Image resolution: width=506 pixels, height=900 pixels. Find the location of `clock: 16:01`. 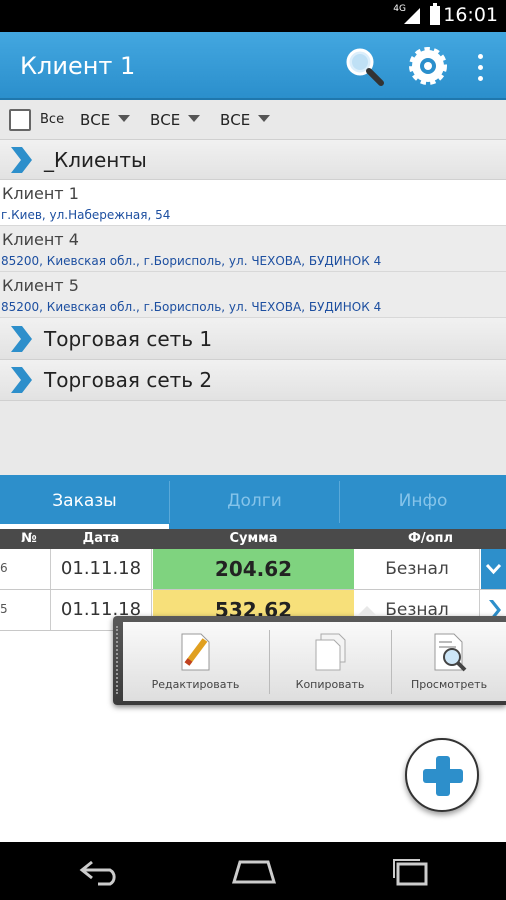

clock: 16:01 is located at coordinates (470, 15).